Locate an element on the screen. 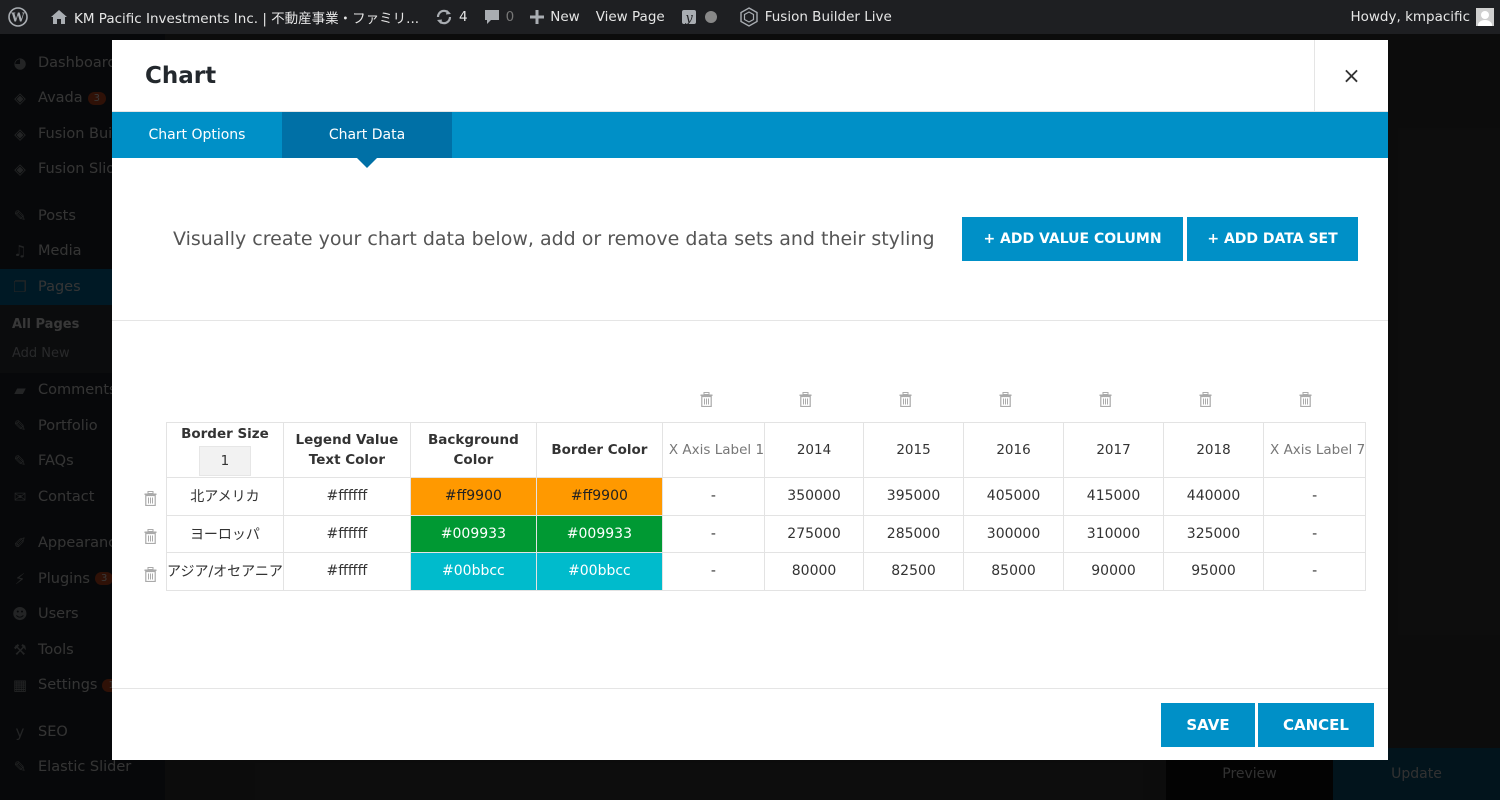 The image size is (1500, 800). account-menu: Howdy, kmpacific is located at coordinates (1421, 17).